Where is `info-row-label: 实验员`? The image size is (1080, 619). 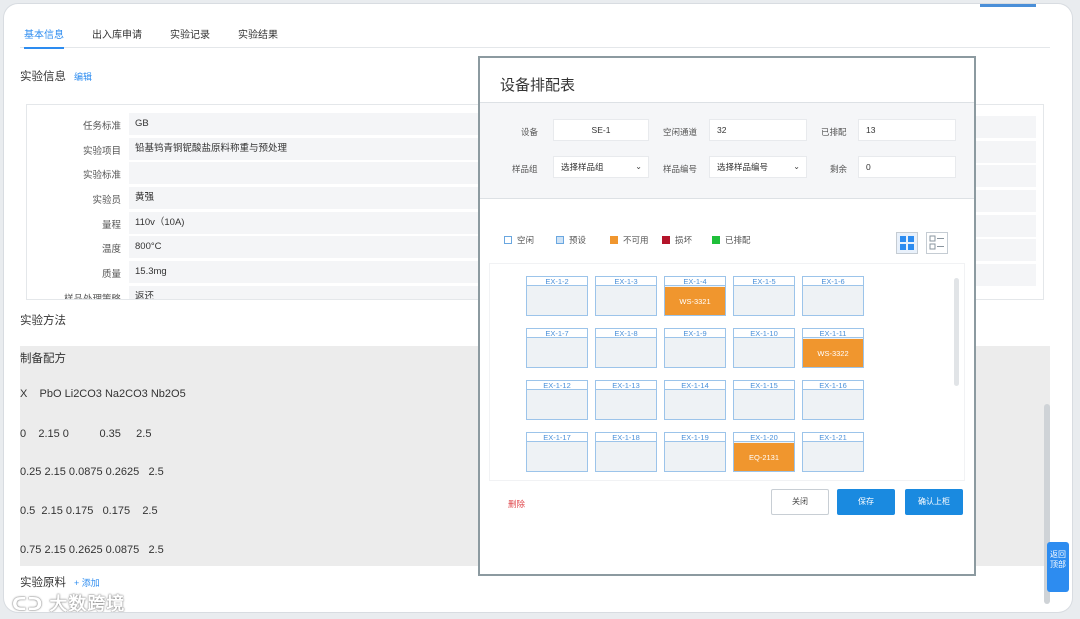
info-row-label: 实验员 is located at coordinates (106, 200).